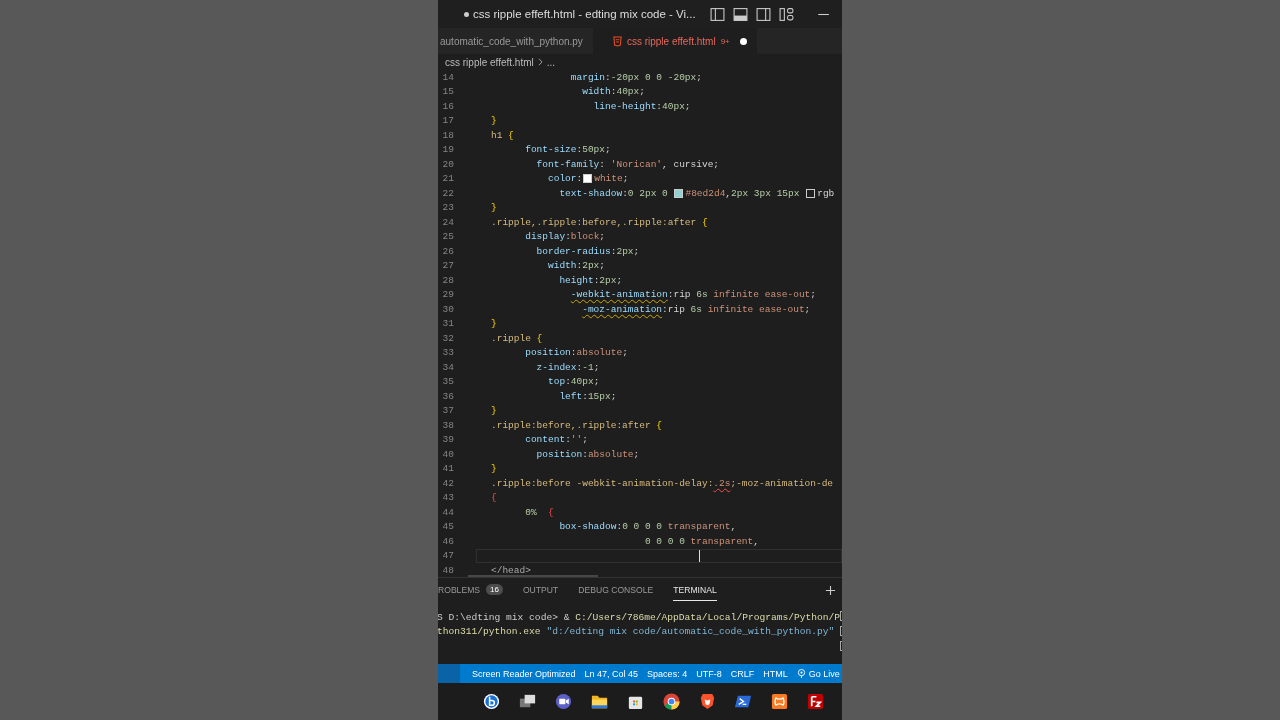  What do you see at coordinates (611, 673) in the screenshot?
I see `status-item: Ln 47, Col 45` at bounding box center [611, 673].